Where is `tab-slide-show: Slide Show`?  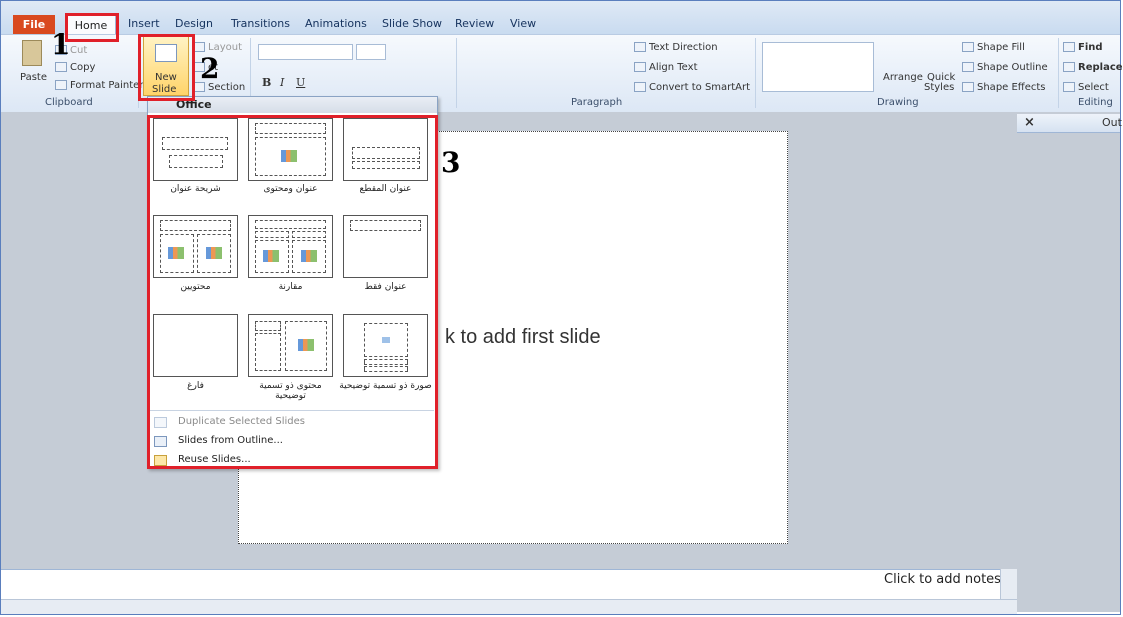 tab-slide-show: Slide Show is located at coordinates (412, 23).